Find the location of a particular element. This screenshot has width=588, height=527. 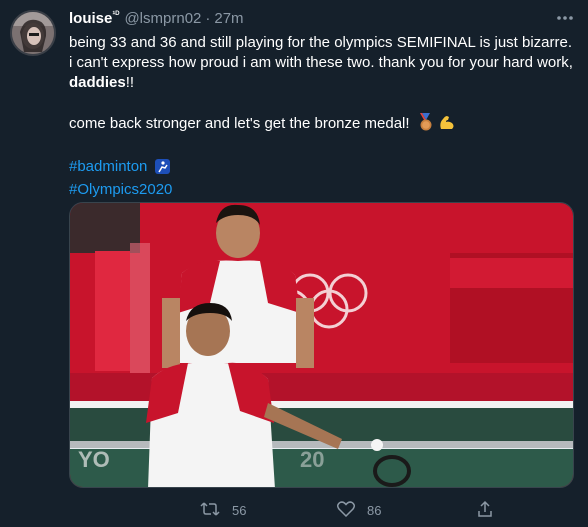

flexed-biceps-icon is located at coordinates (447, 125).